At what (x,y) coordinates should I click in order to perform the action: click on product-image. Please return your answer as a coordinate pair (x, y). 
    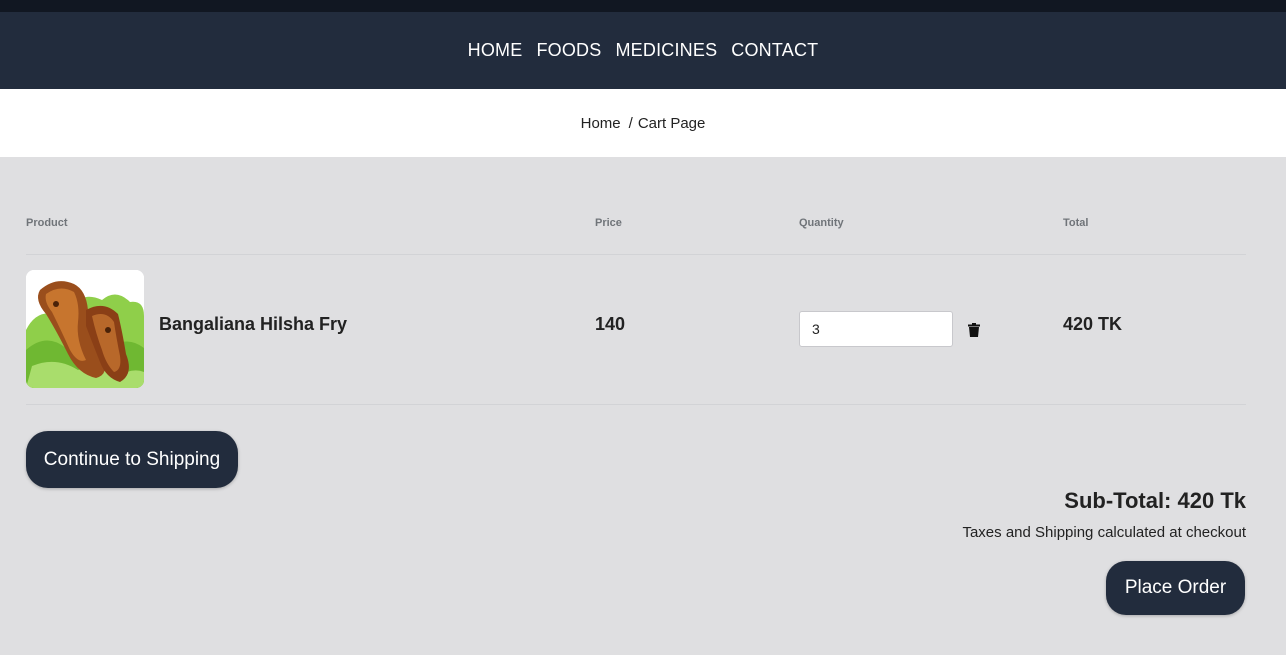
    Looking at the image, I should click on (85, 329).